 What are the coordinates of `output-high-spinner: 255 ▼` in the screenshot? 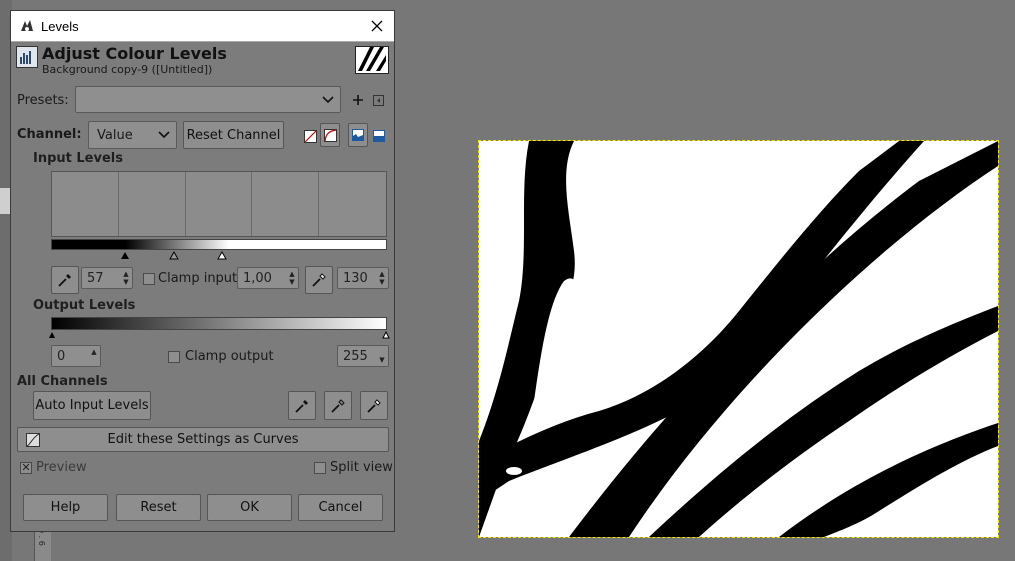 It's located at (363, 356).